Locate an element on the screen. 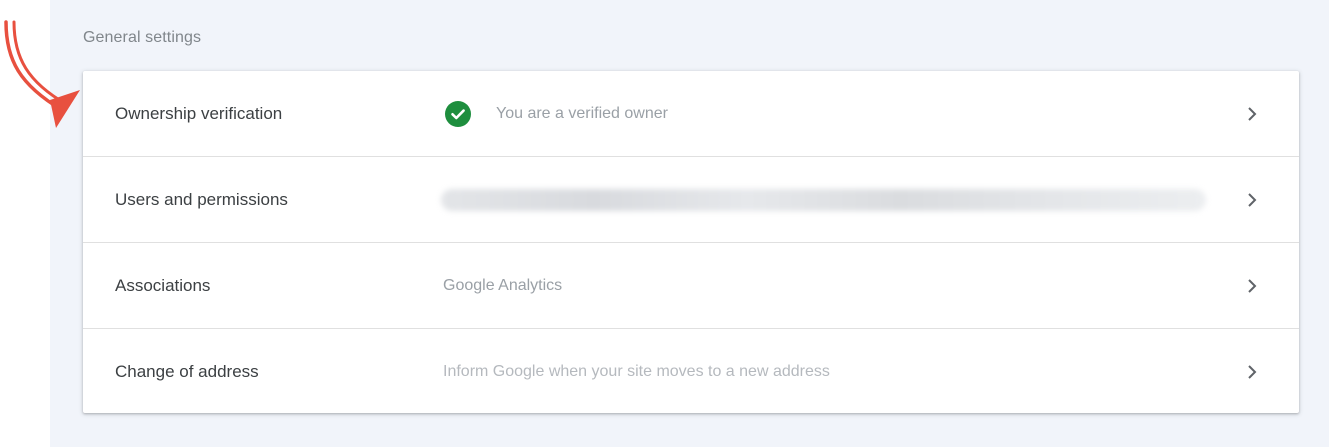 This screenshot has height=447, width=1329. check-circle-icon is located at coordinates (458, 113).